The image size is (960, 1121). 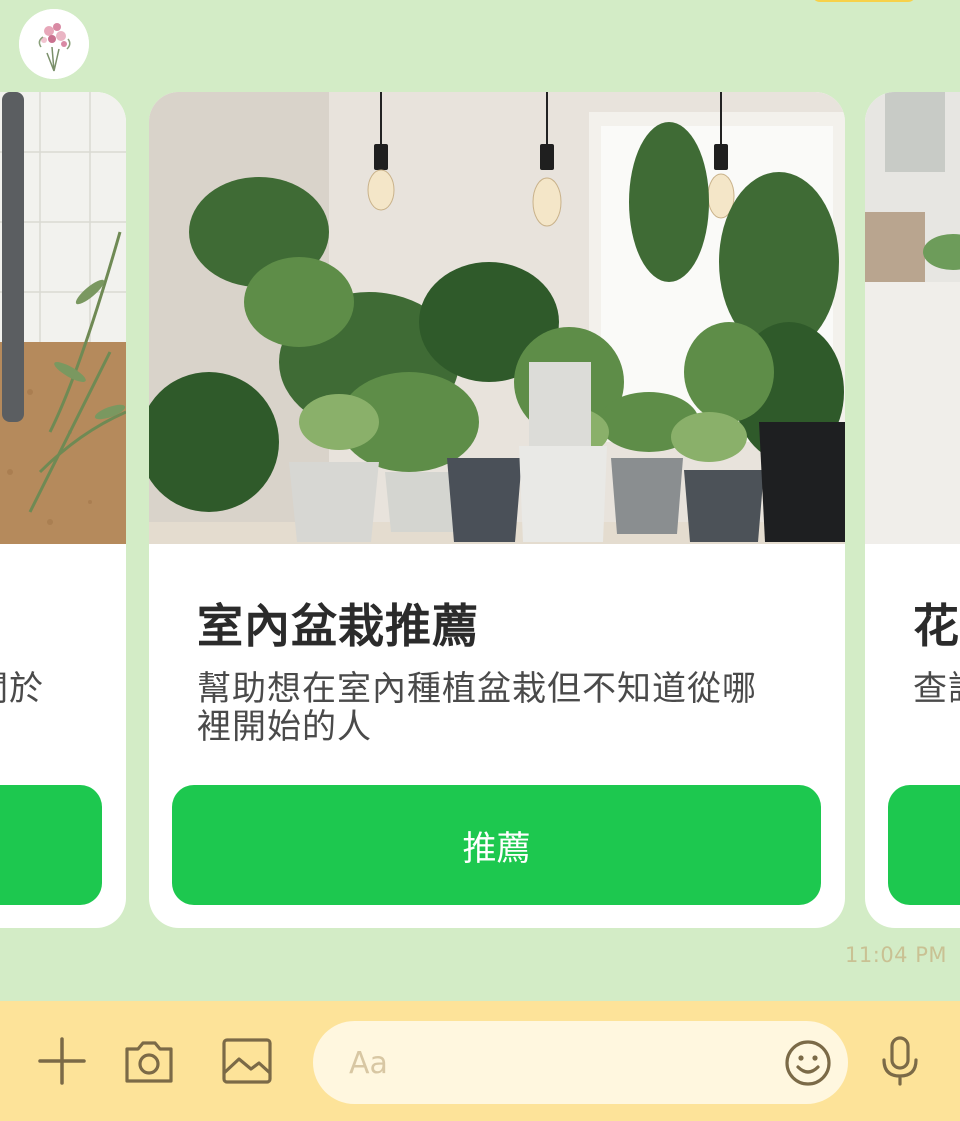 I want to click on card-title: 室內盆栽推薦, so click(x=338, y=626).